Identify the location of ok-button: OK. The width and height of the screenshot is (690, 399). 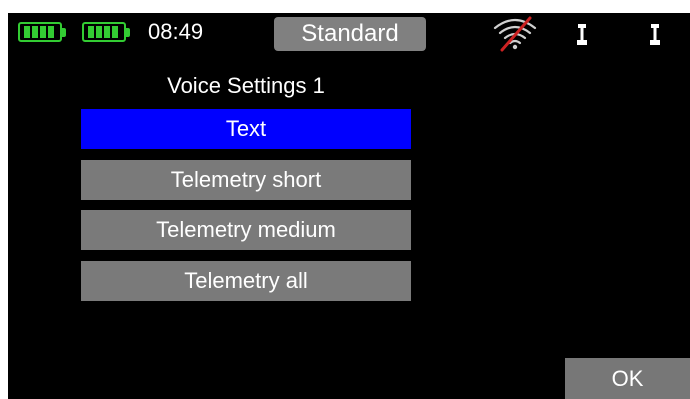
(627, 378).